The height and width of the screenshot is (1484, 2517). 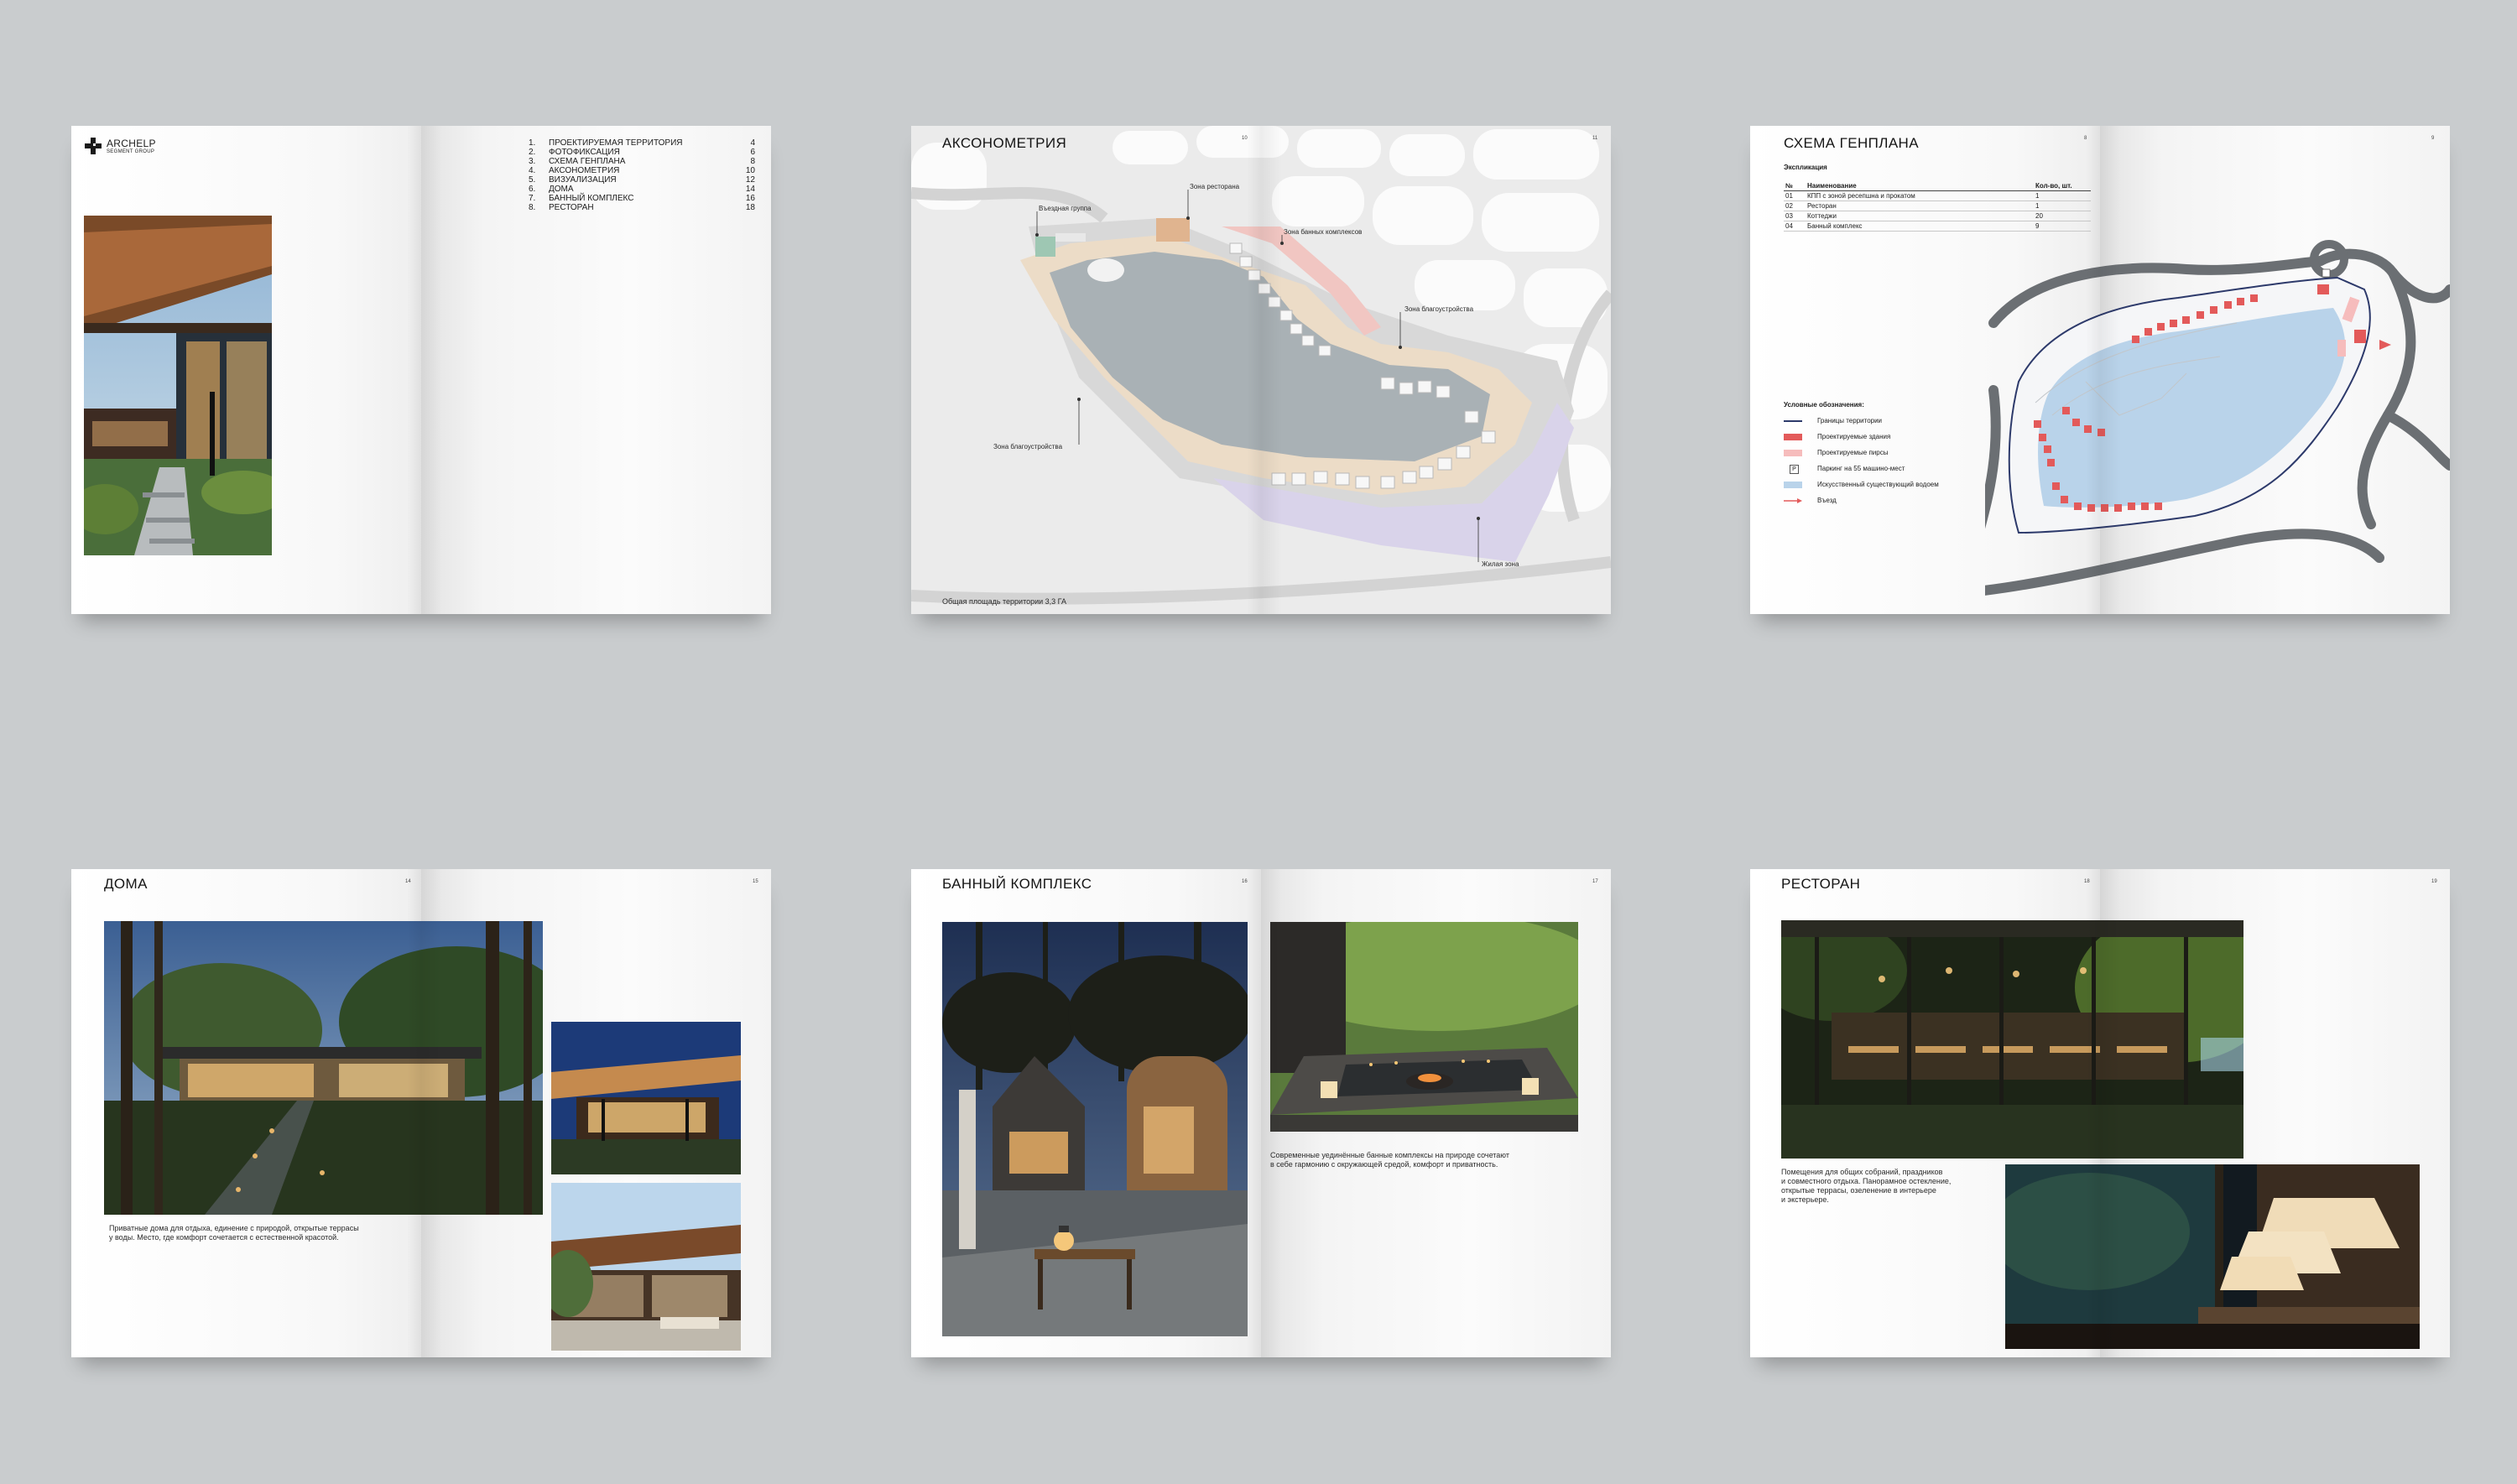 What do you see at coordinates (1595, 881) in the screenshot?
I see `page-number-right: 17` at bounding box center [1595, 881].